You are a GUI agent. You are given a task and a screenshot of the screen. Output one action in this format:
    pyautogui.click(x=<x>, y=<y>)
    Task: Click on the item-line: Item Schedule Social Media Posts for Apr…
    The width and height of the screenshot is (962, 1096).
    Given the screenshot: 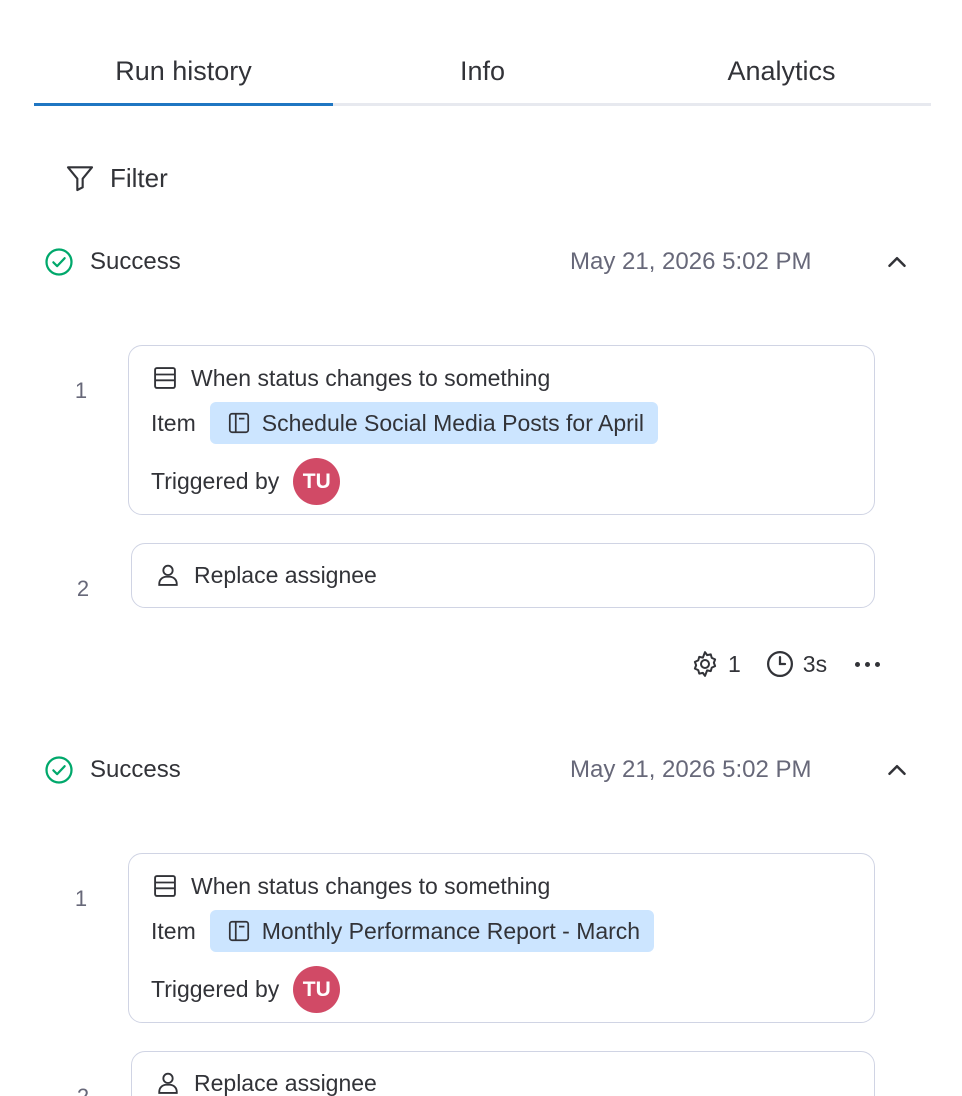 What is the action you would take?
    pyautogui.click(x=404, y=423)
    